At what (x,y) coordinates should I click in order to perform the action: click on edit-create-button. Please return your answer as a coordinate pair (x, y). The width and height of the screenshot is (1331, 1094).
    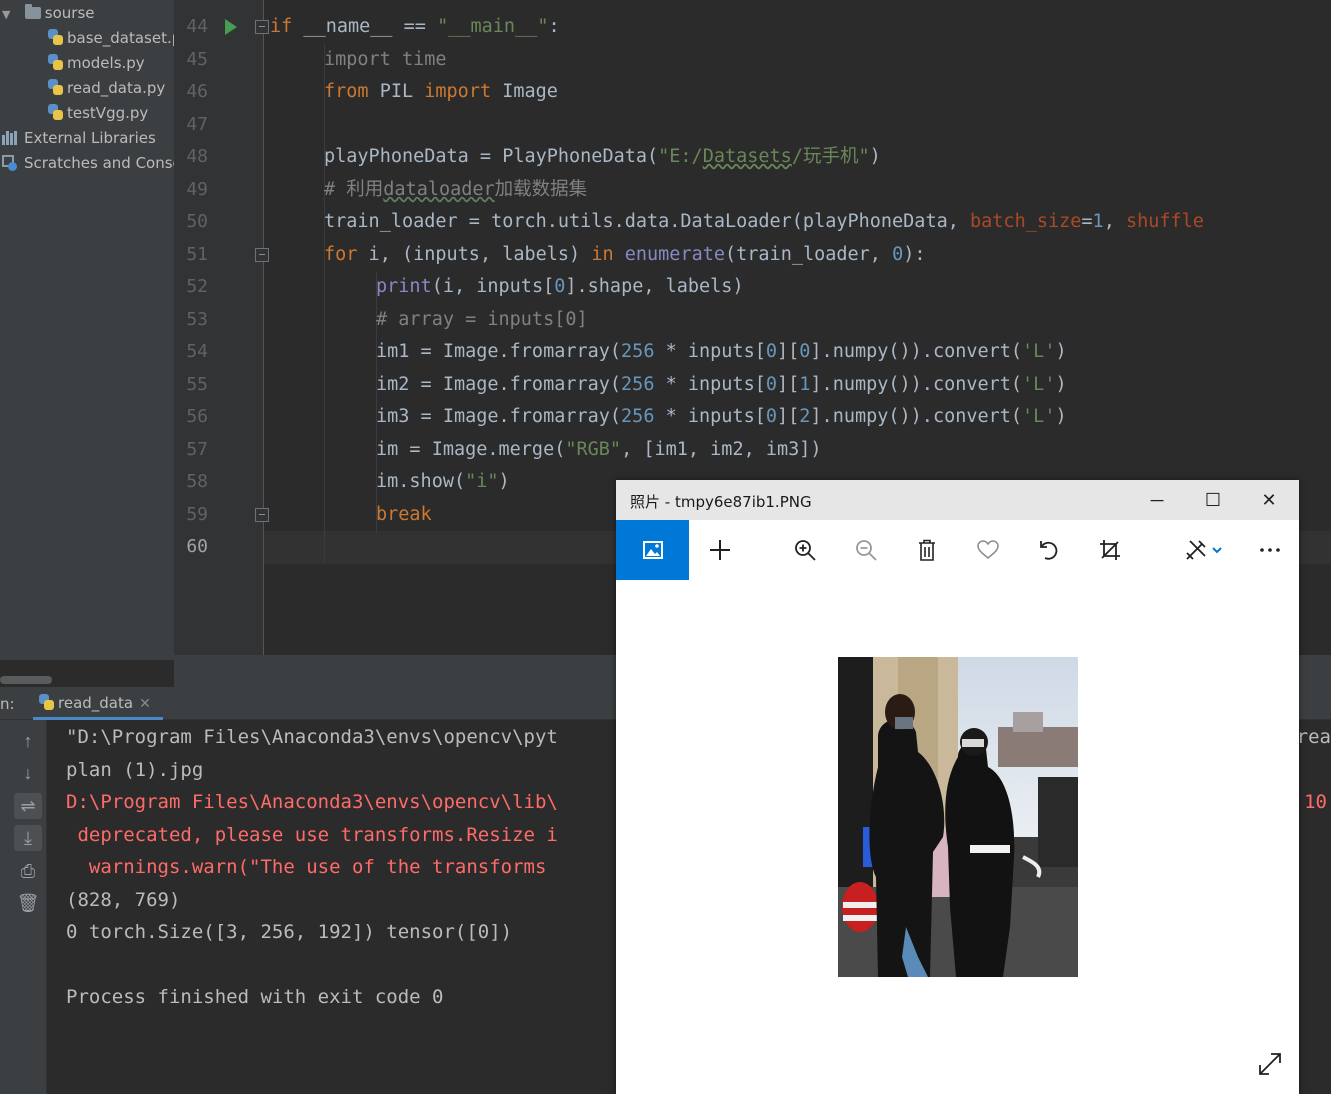
    Looking at the image, I should click on (1203, 550).